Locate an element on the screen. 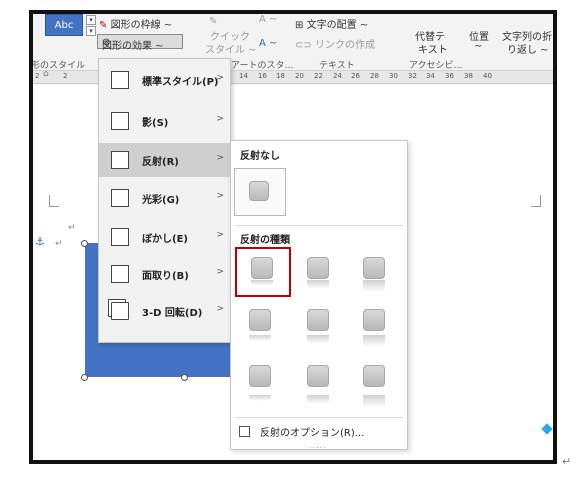 Image resolution: width=588 pixels, height=477 pixels. ruler-tick: 18 is located at coordinates (280, 76).